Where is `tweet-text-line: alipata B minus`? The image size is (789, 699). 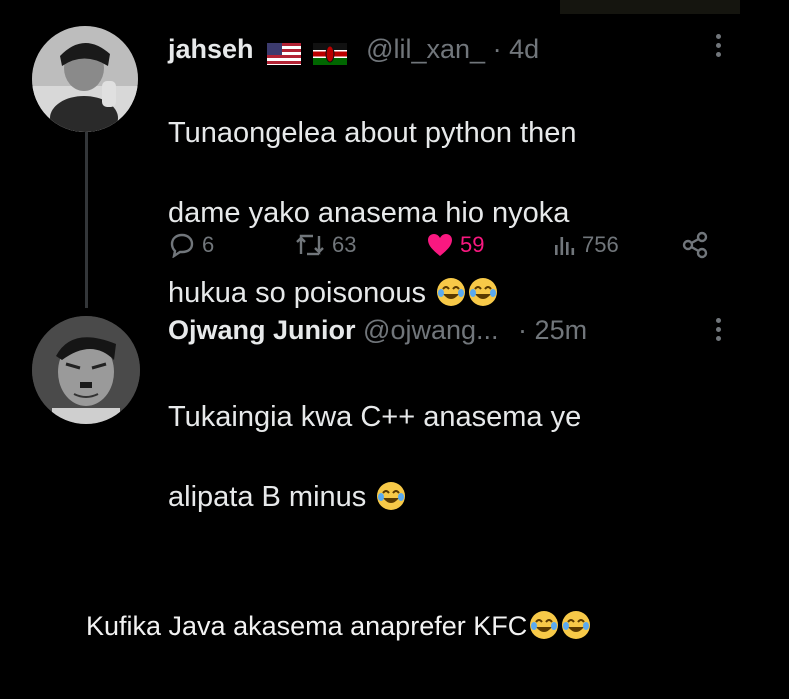
tweet-text-line: alipata B minus is located at coordinates (267, 497).